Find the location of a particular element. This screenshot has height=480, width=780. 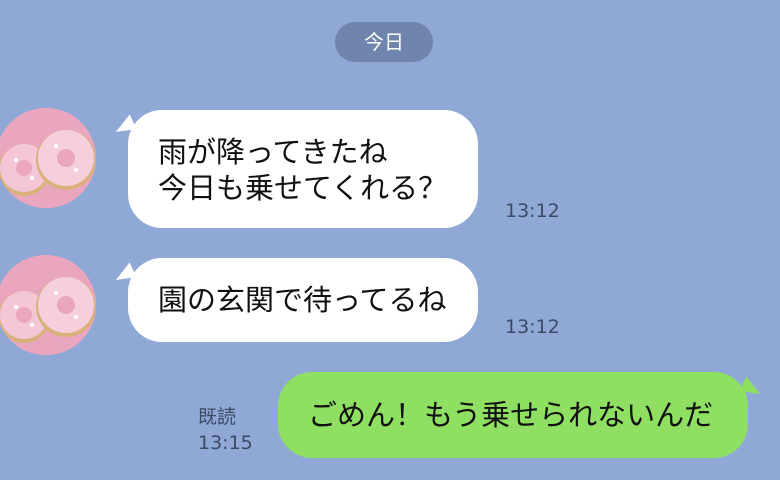

message-bubble-incoming: 園の玄関で待ってるね is located at coordinates (303, 300).